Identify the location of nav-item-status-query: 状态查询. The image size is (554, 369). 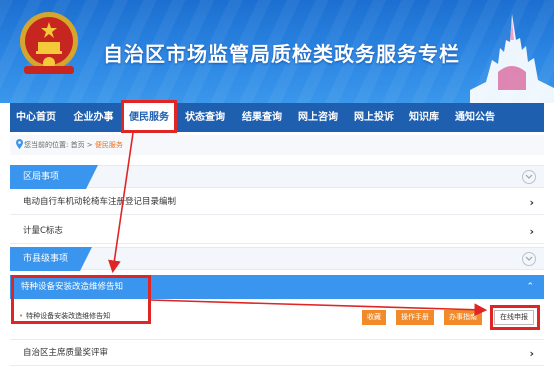
(205, 117).